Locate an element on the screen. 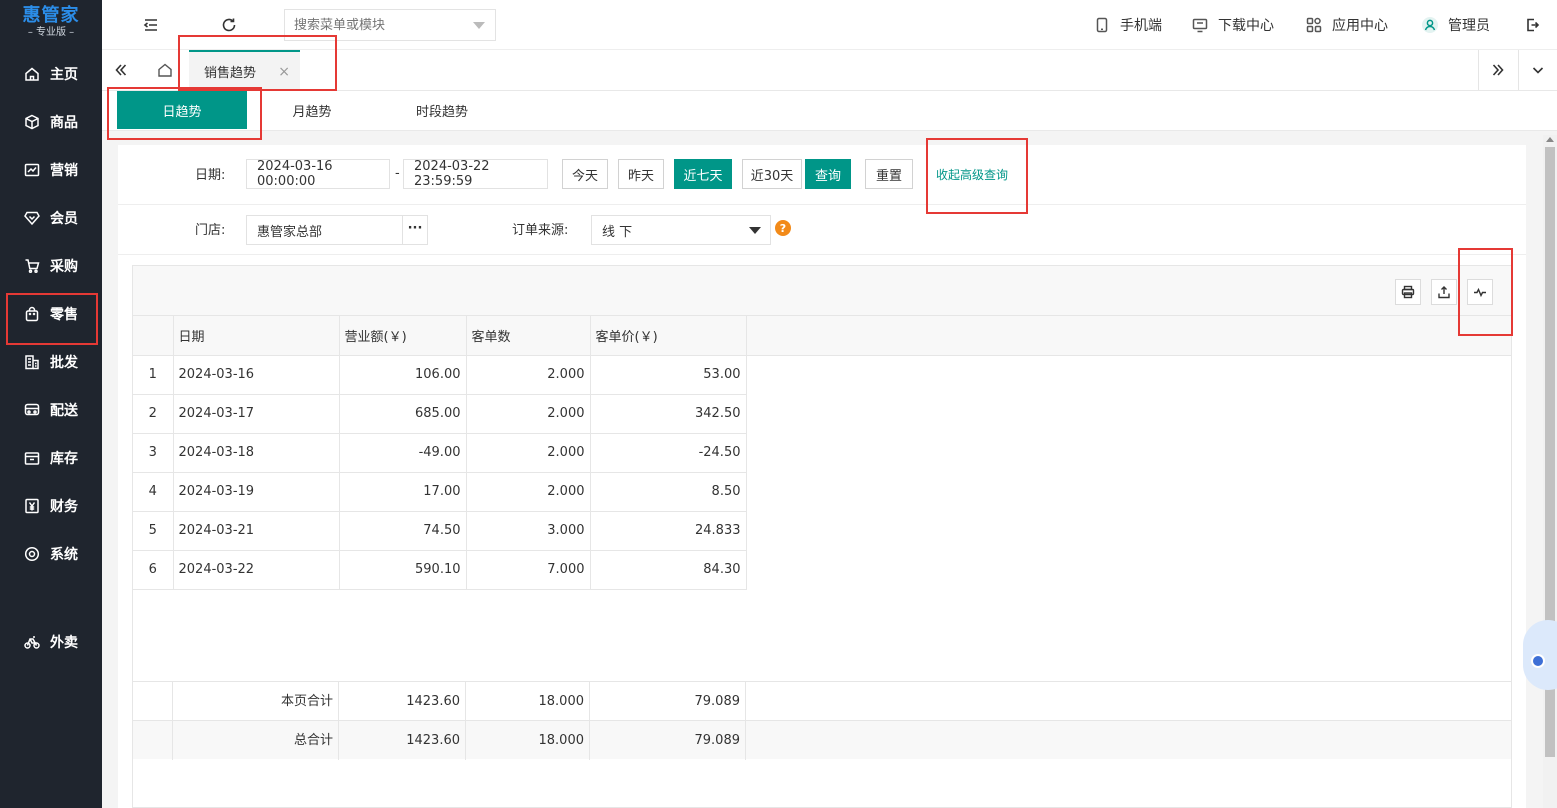 The image size is (1557, 808). order-source-value: 线 下 is located at coordinates (617, 232).